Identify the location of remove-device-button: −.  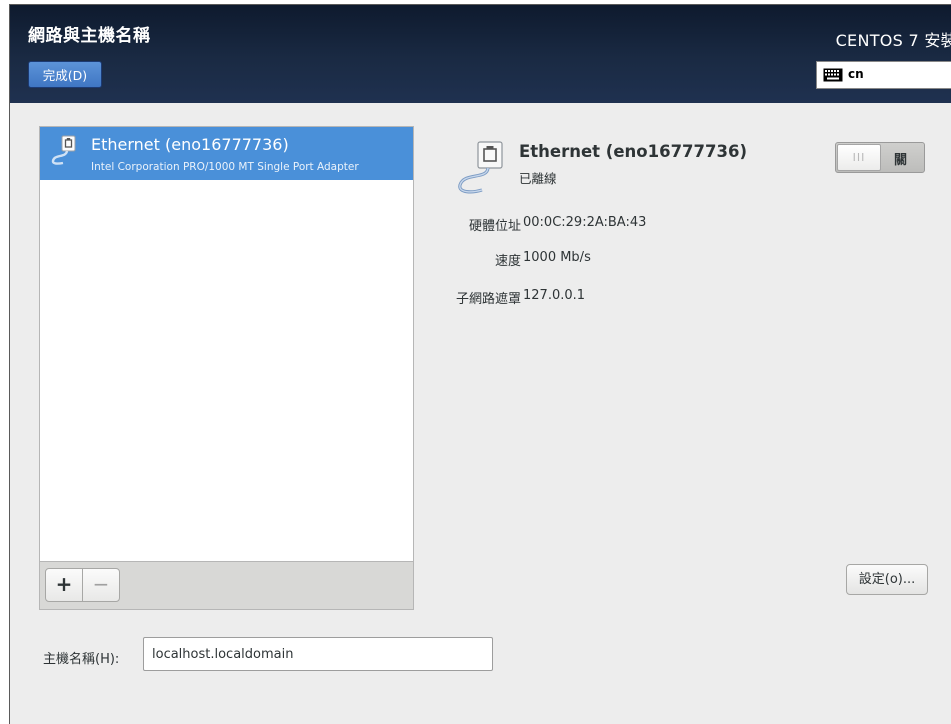
(101, 585).